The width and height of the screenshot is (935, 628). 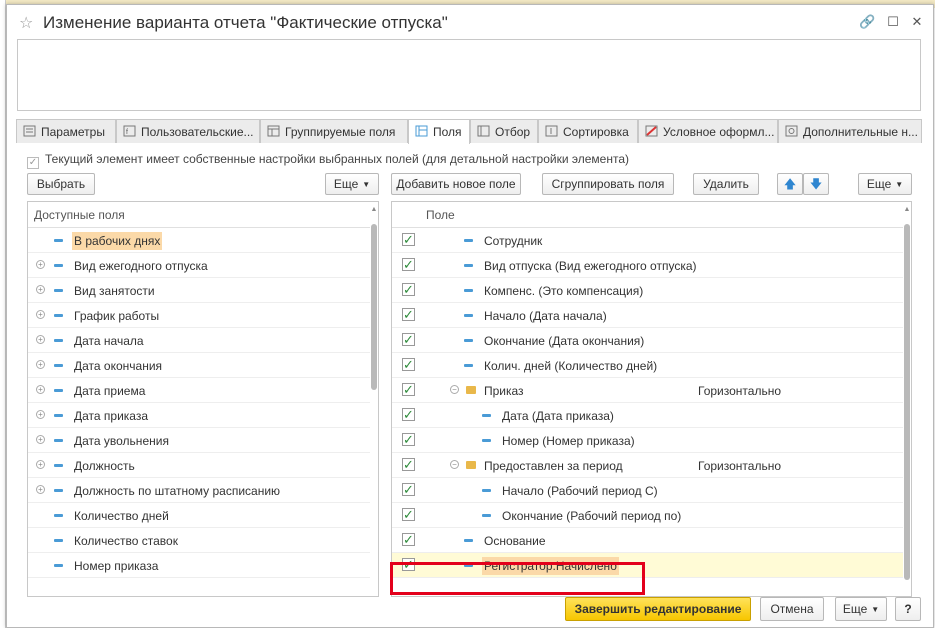 I want to click on list-item: + Дата приказа, so click(x=203, y=415).